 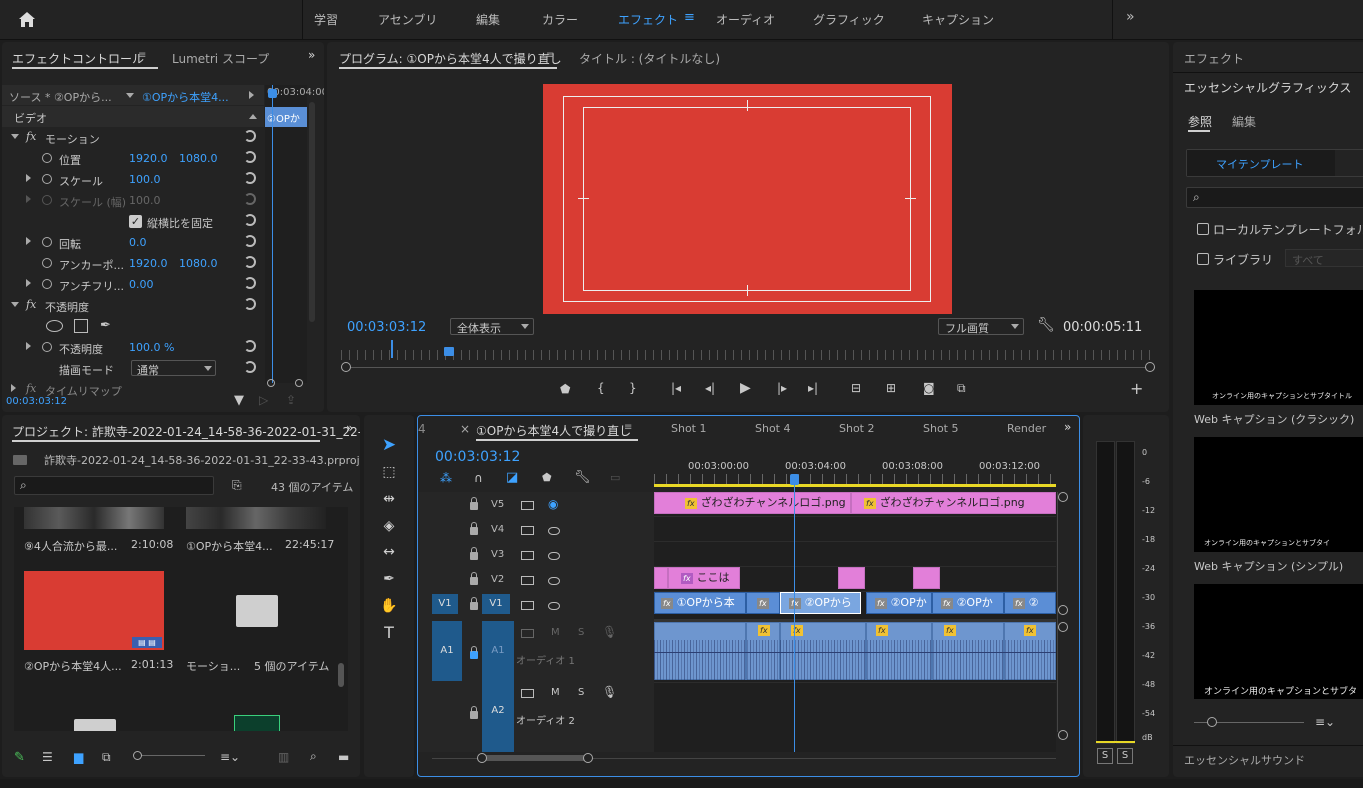 I want to click on position-x-value: 1920.0, so click(x=148, y=158).